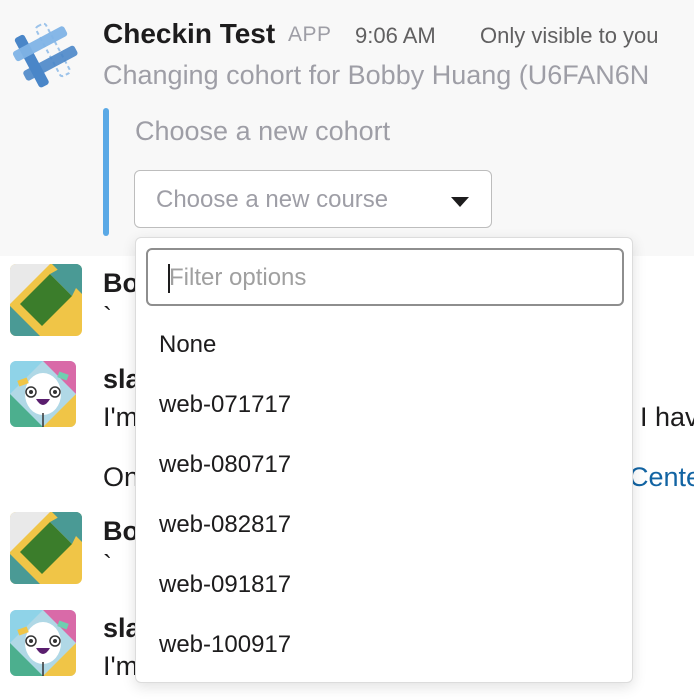  What do you see at coordinates (225, 464) in the screenshot?
I see `option-label: web-080717` at bounding box center [225, 464].